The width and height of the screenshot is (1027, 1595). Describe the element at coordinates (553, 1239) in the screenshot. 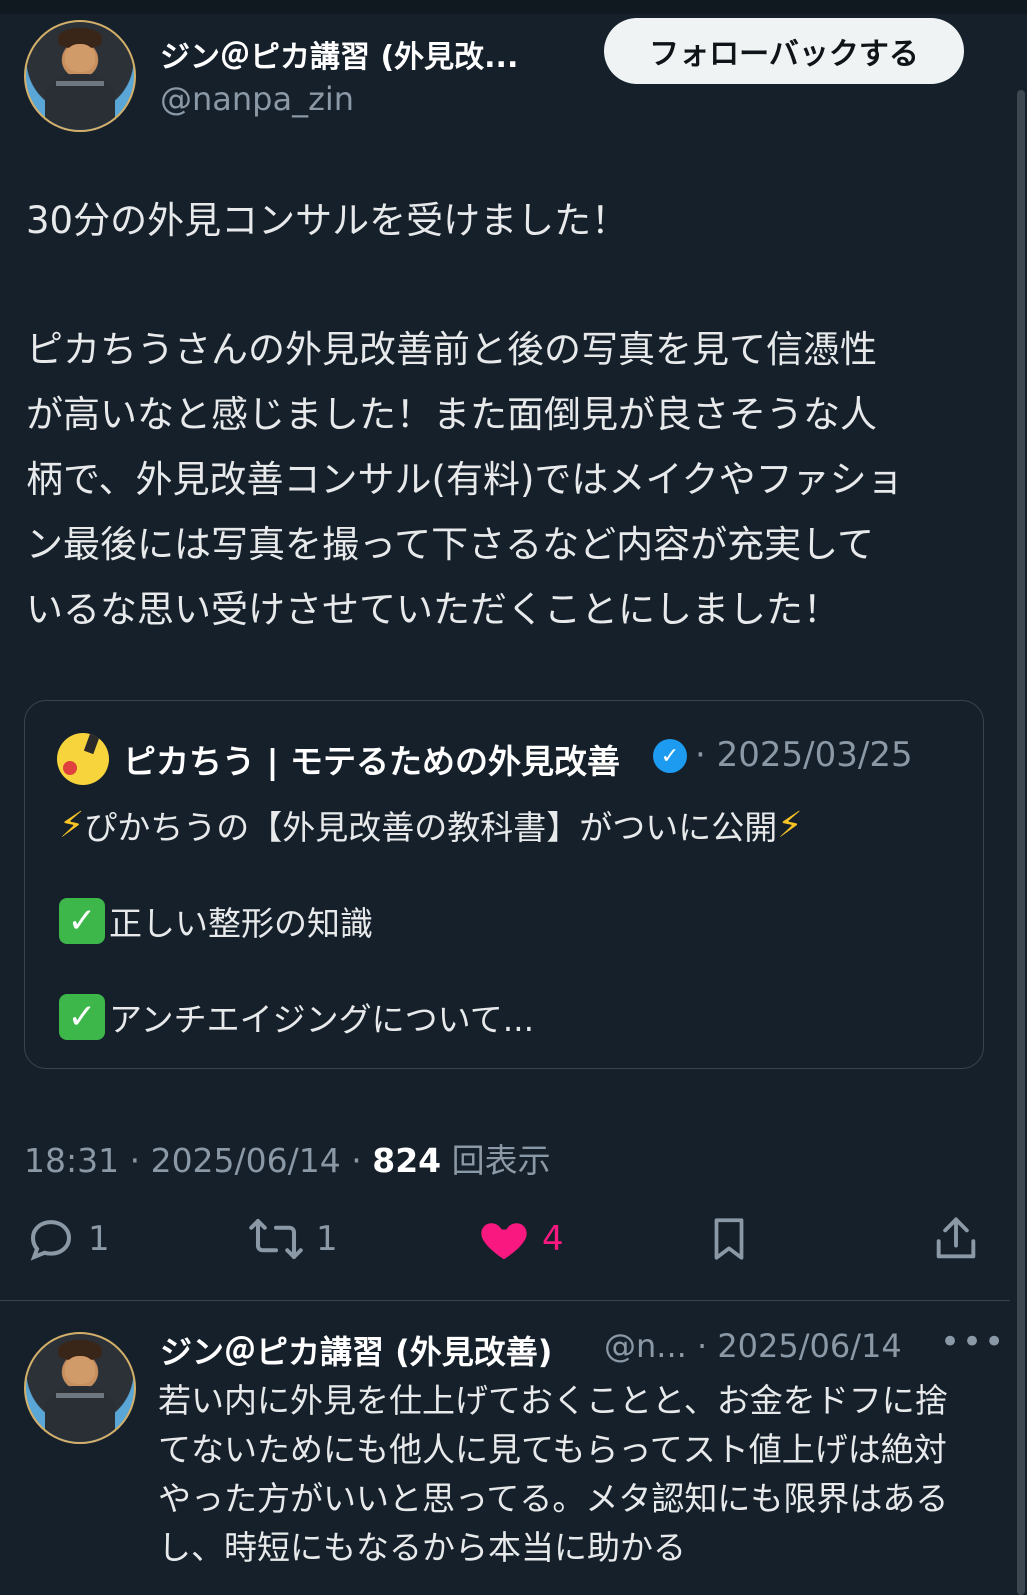

I see `like-count: 4` at that location.